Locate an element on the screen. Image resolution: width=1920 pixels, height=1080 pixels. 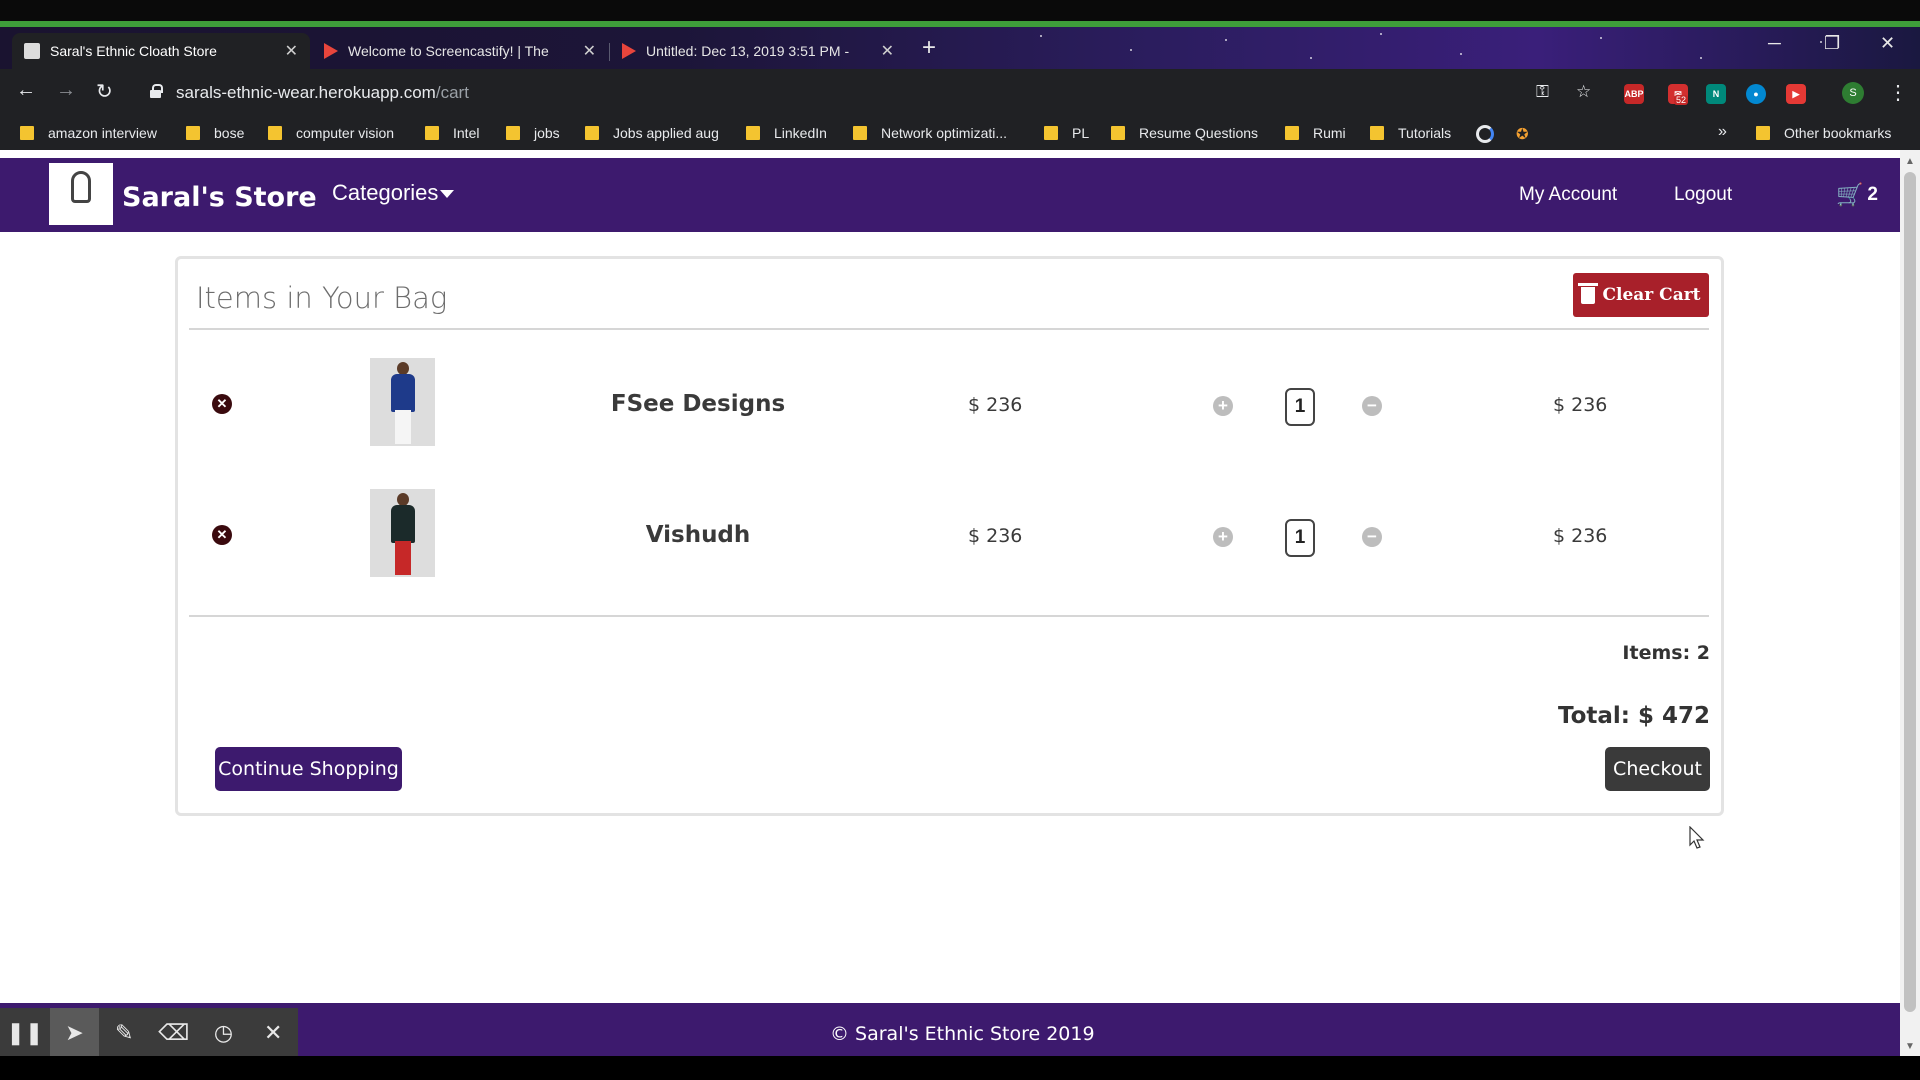
brand-name: Saral's Store is located at coordinates (219, 197).